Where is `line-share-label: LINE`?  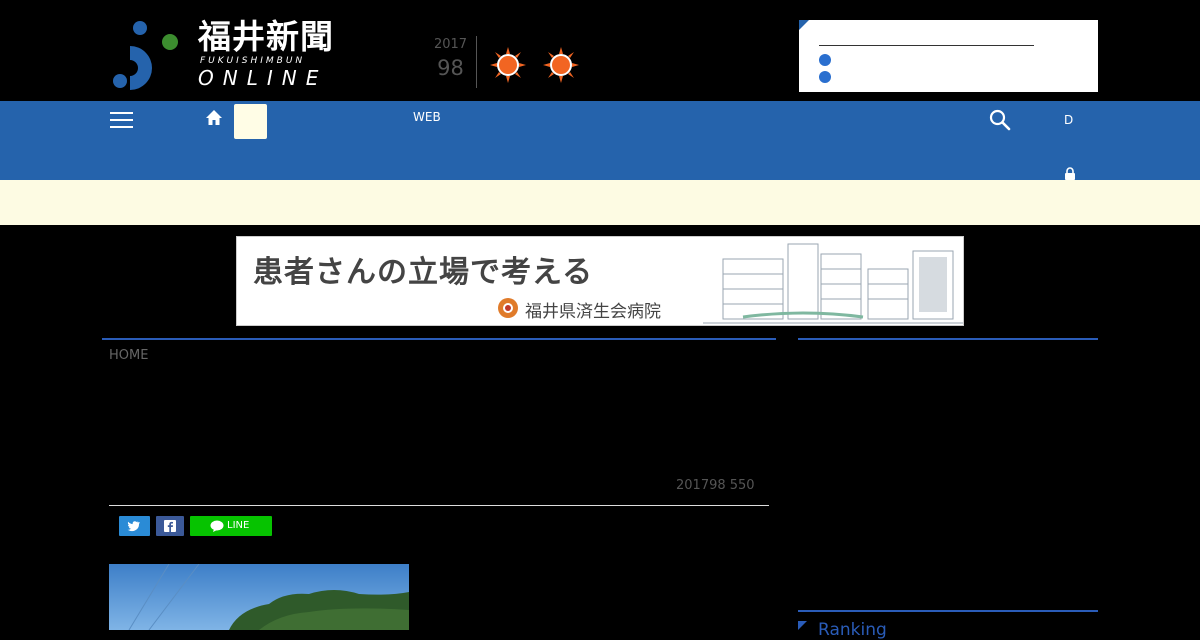
line-share-label: LINE is located at coordinates (238, 525).